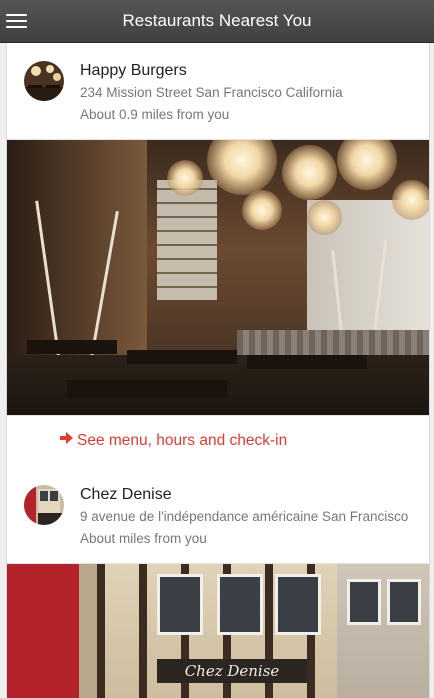 The image size is (434, 698). What do you see at coordinates (155, 114) in the screenshot?
I see `restaurant-distance: About 0.9 miles from you` at bounding box center [155, 114].